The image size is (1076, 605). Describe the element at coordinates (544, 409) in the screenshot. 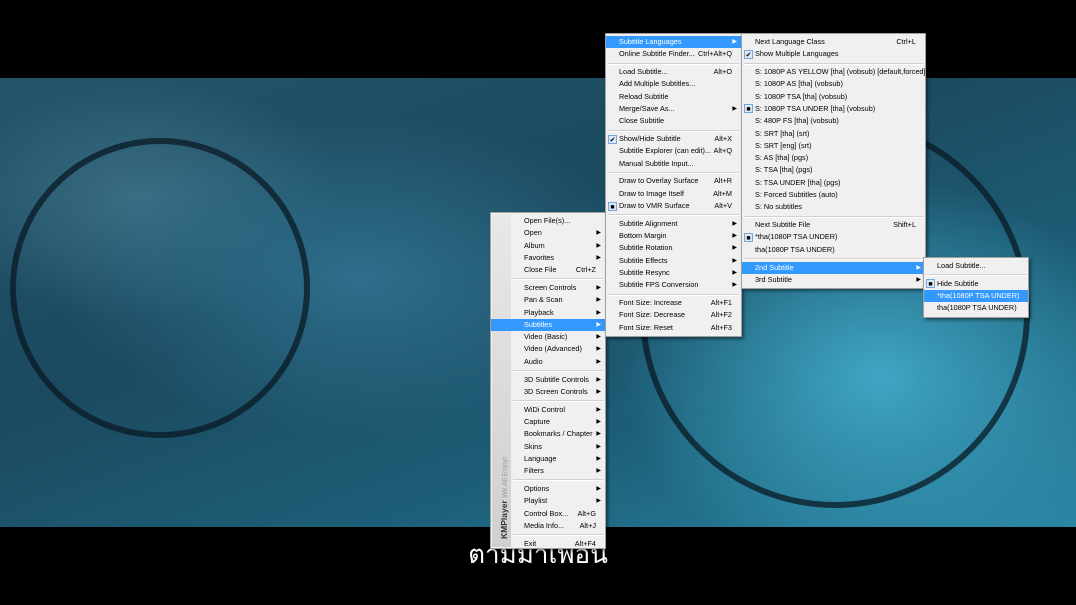

I see `menu-item-label: WiDi Control` at that location.